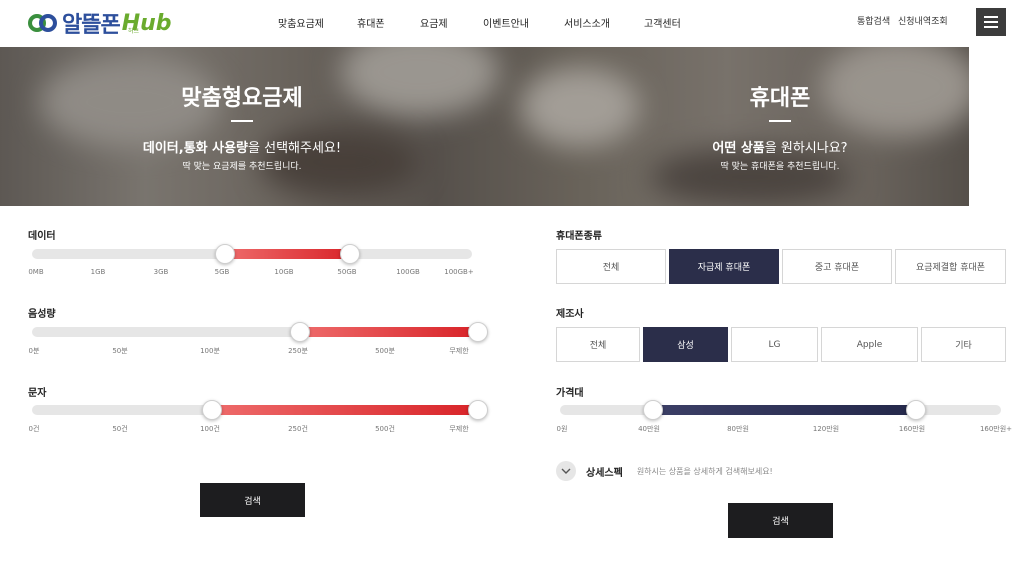 Image resolution: width=1024 pixels, height=561 pixels. Describe the element at coordinates (506, 22) in the screenshot. I see `nav-event: 이벤트안내` at that location.